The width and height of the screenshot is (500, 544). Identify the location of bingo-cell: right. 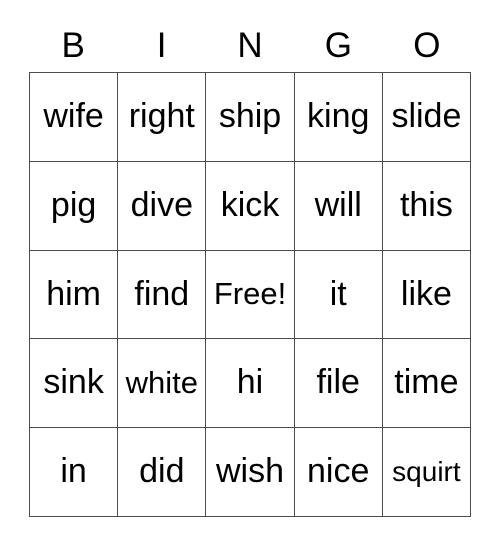
(162, 117).